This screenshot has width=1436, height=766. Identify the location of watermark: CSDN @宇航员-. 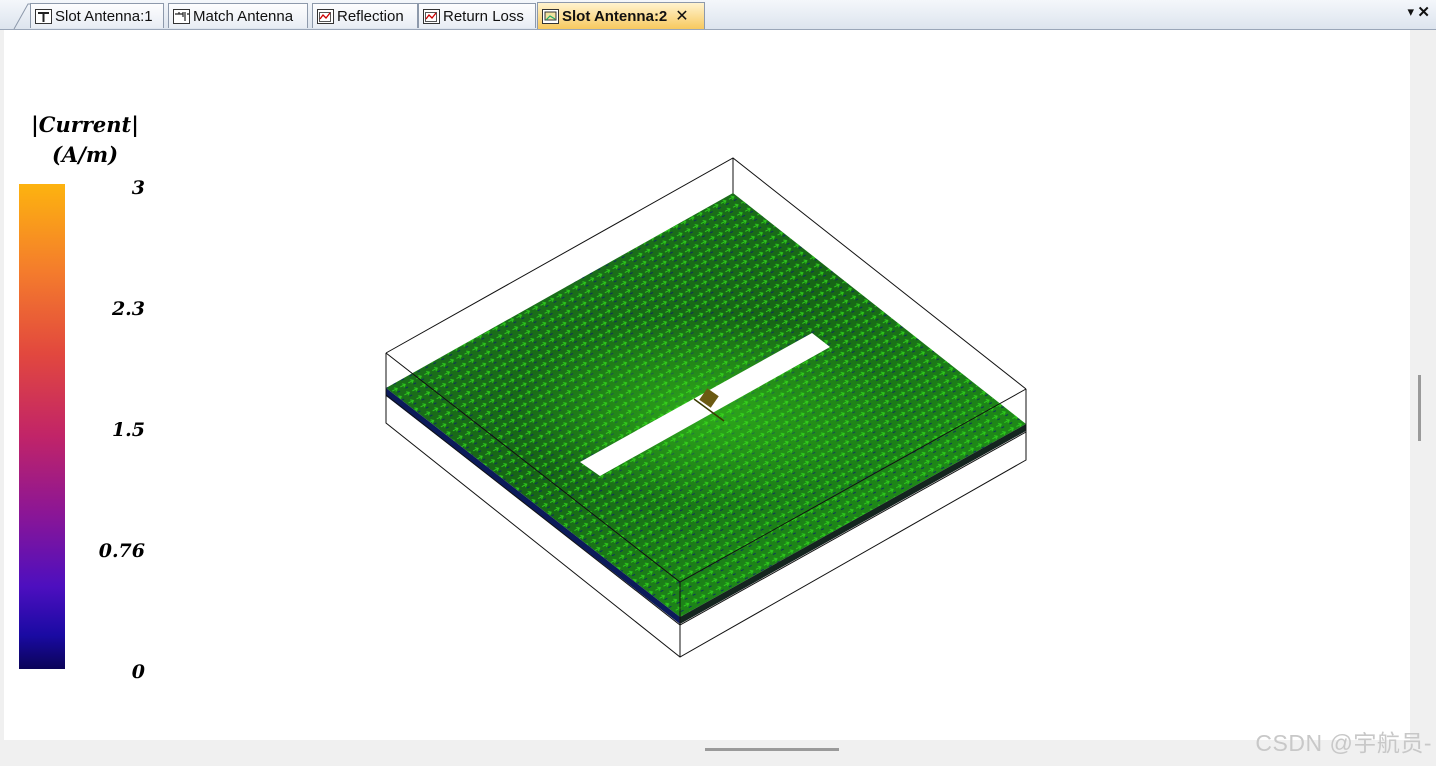
(1343, 743).